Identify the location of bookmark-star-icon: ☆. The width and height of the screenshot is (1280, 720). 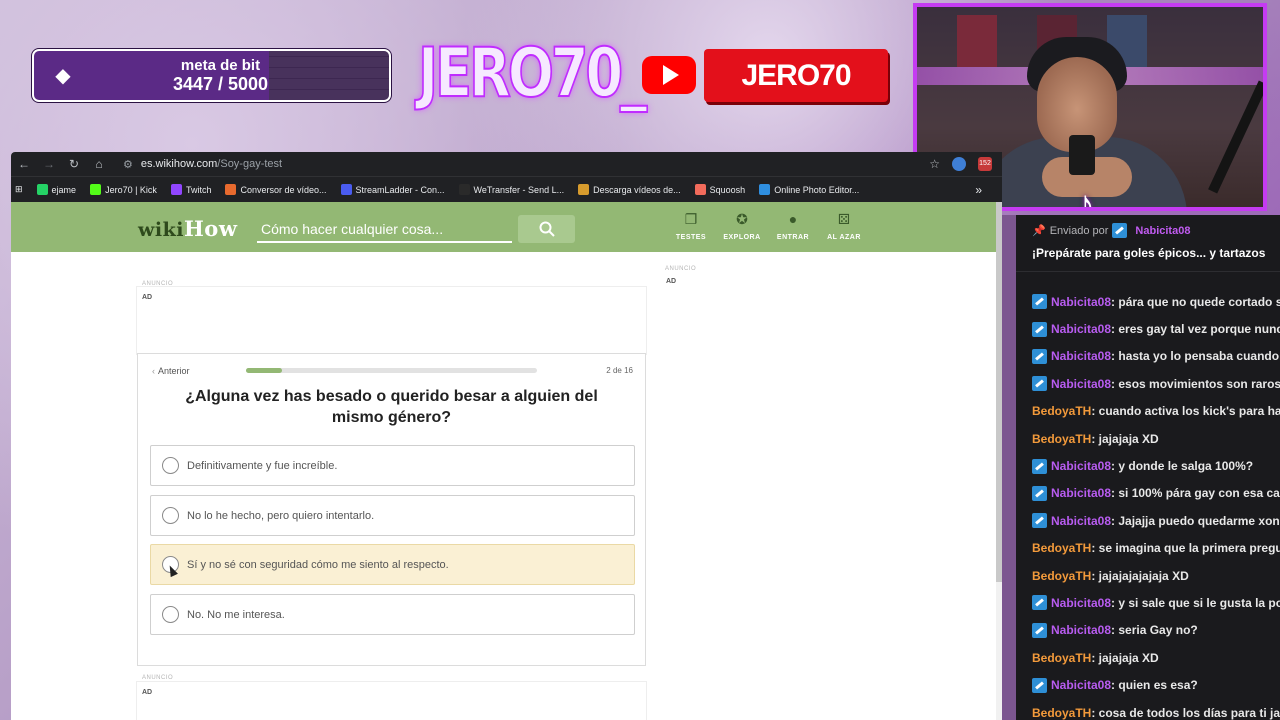
(934, 164).